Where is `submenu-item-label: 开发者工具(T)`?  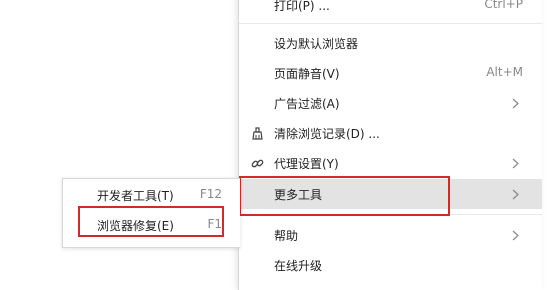
submenu-item-label: 开发者工具(T) is located at coordinates (135, 196).